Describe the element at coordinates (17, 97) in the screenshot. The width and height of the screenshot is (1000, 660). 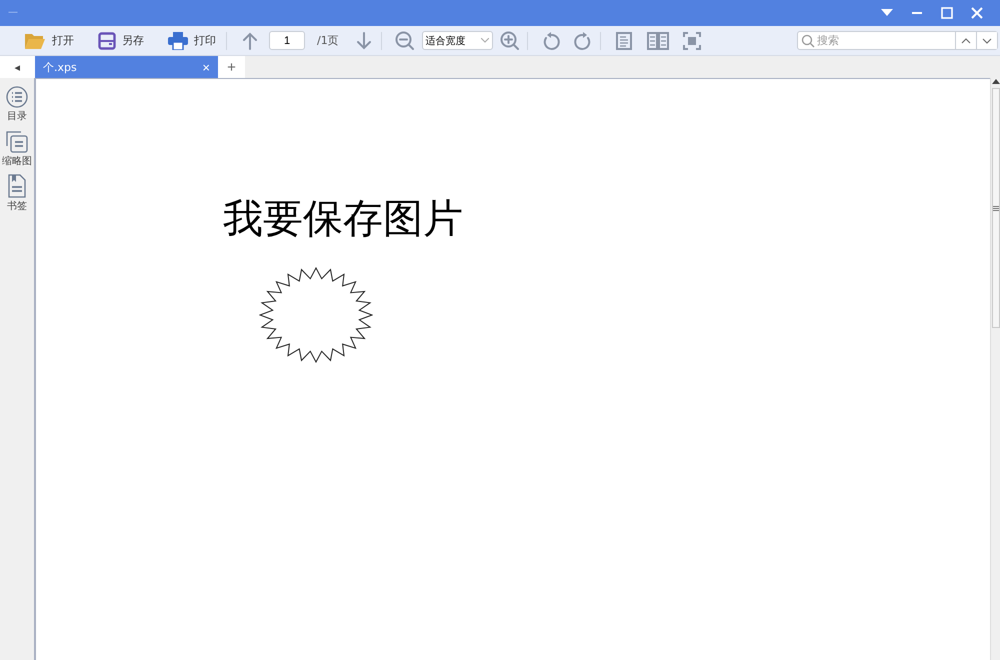
I see `list-icon` at that location.